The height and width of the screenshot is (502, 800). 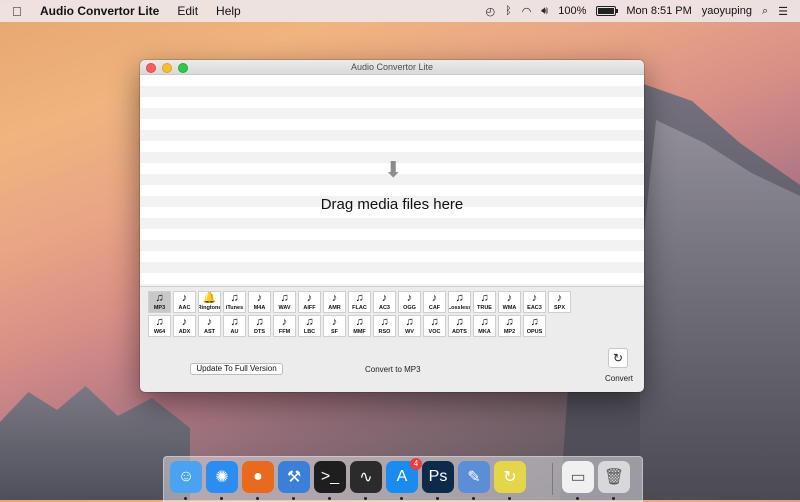 I want to click on format-lbc-button: ♫ LBC, so click(x=309, y=326).